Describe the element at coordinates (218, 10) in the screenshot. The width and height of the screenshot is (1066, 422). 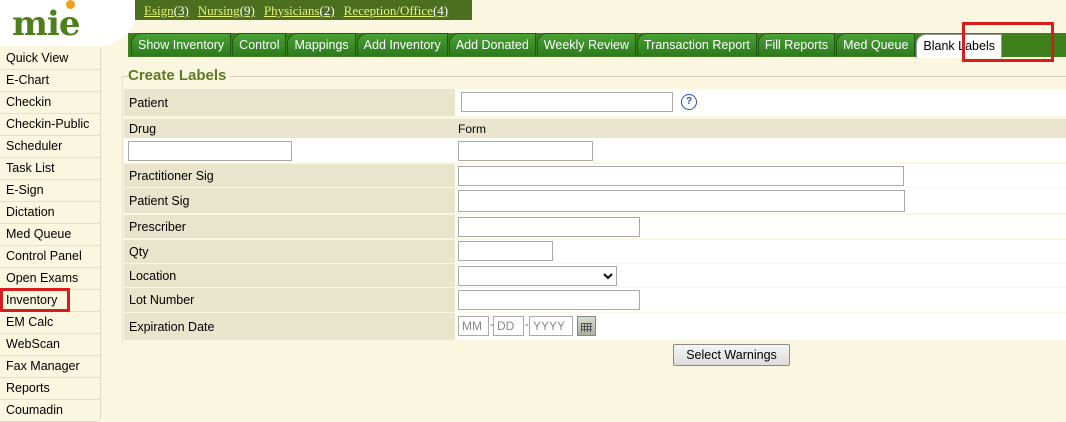
I see `quicklink-label: Nursing` at that location.